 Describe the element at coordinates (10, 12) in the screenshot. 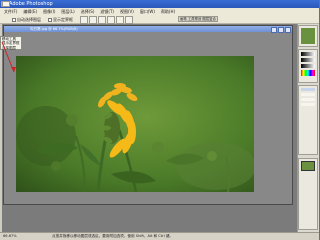

I see `menu-item-file: 文件(F)` at that location.